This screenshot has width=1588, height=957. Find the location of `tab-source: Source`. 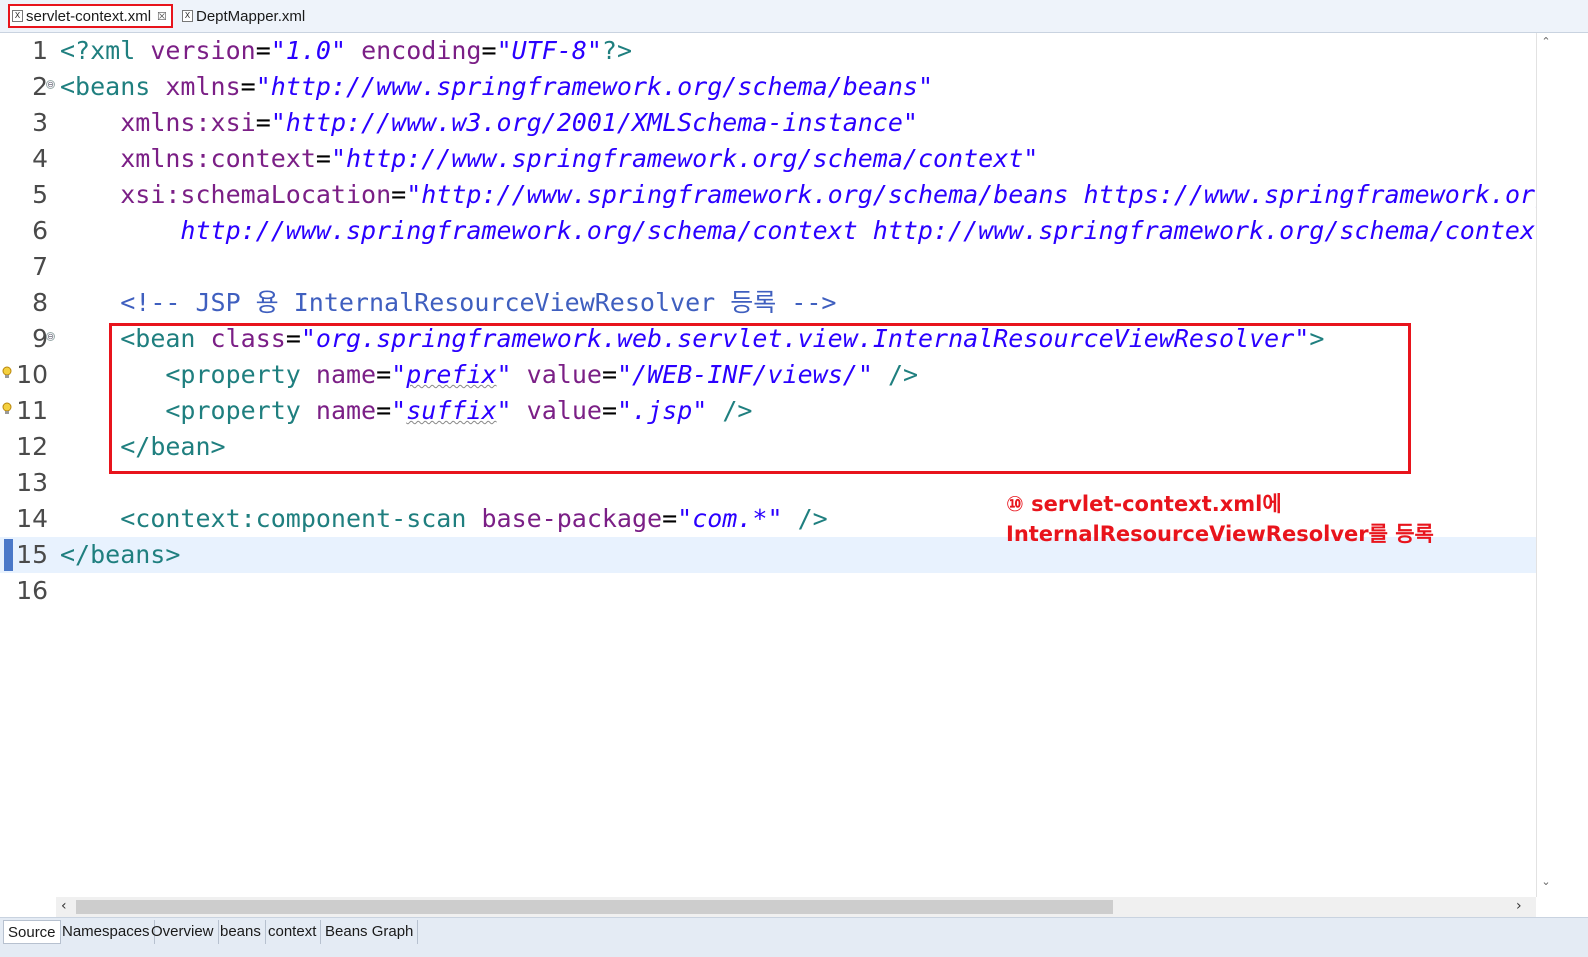

tab-source: Source is located at coordinates (32, 932).